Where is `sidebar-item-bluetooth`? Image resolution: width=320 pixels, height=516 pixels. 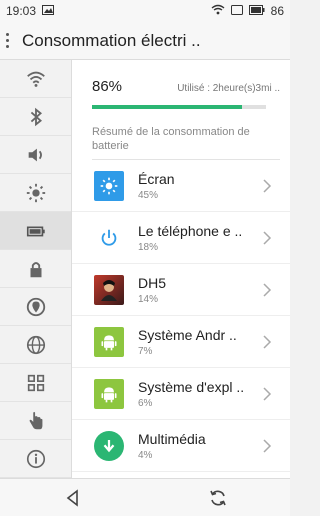 sidebar-item-bluetooth is located at coordinates (35, 117).